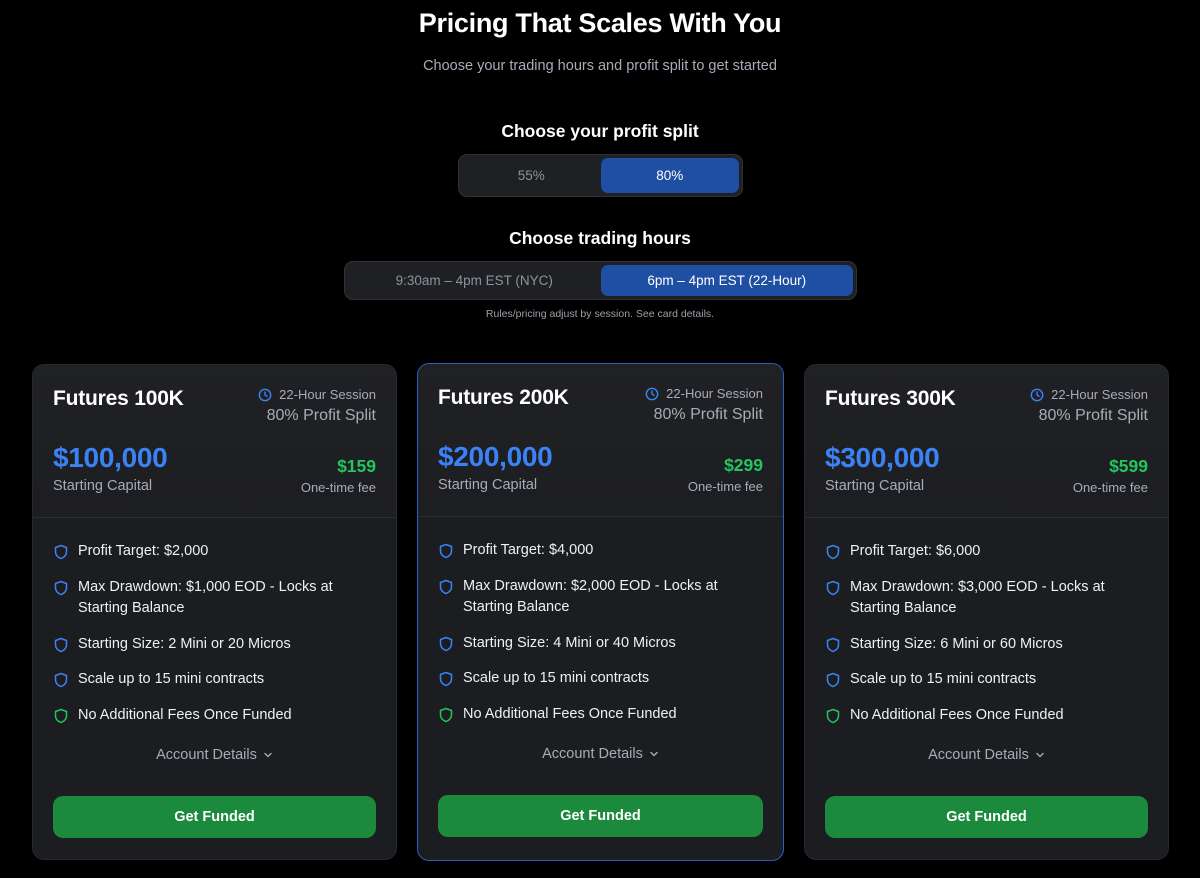 This screenshot has height=878, width=1200. What do you see at coordinates (110, 457) in the screenshot?
I see `starting-capital: $100,000` at bounding box center [110, 457].